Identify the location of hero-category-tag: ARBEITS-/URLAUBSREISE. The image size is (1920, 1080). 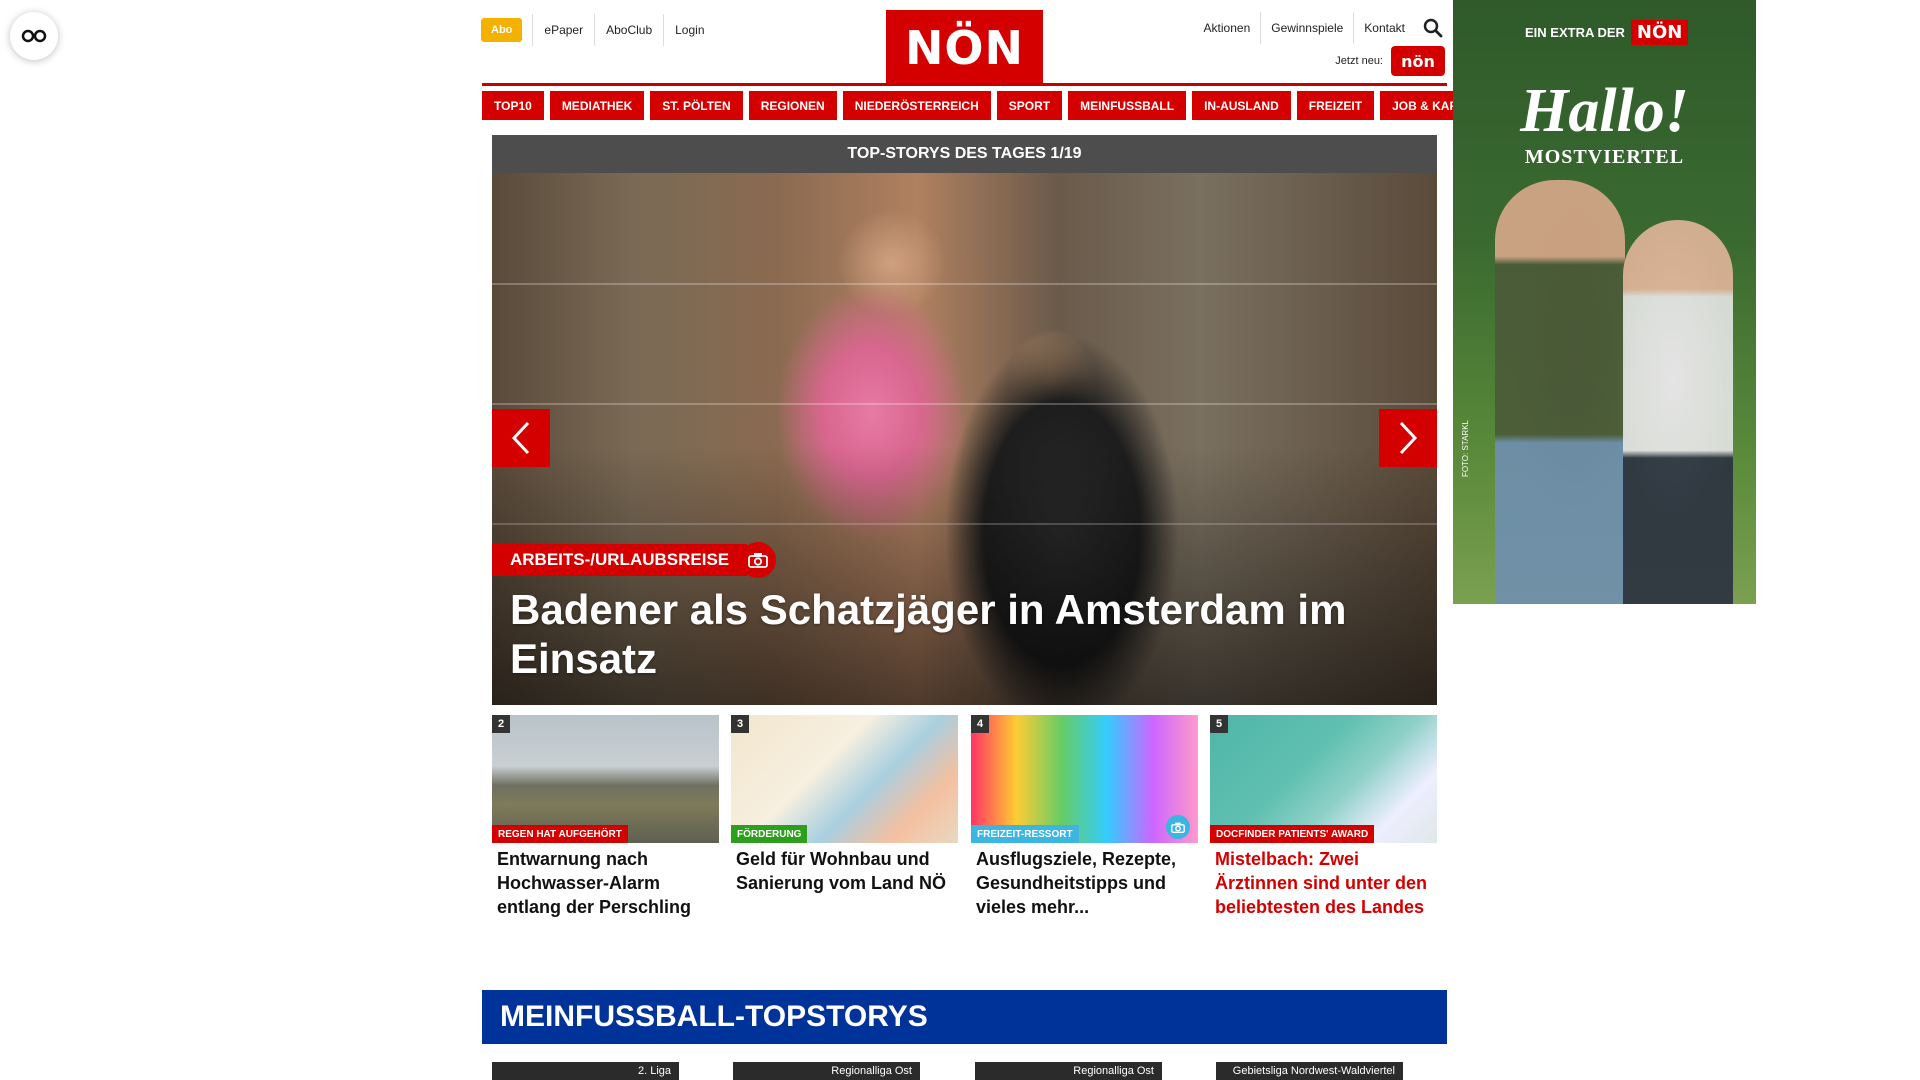
(620, 560).